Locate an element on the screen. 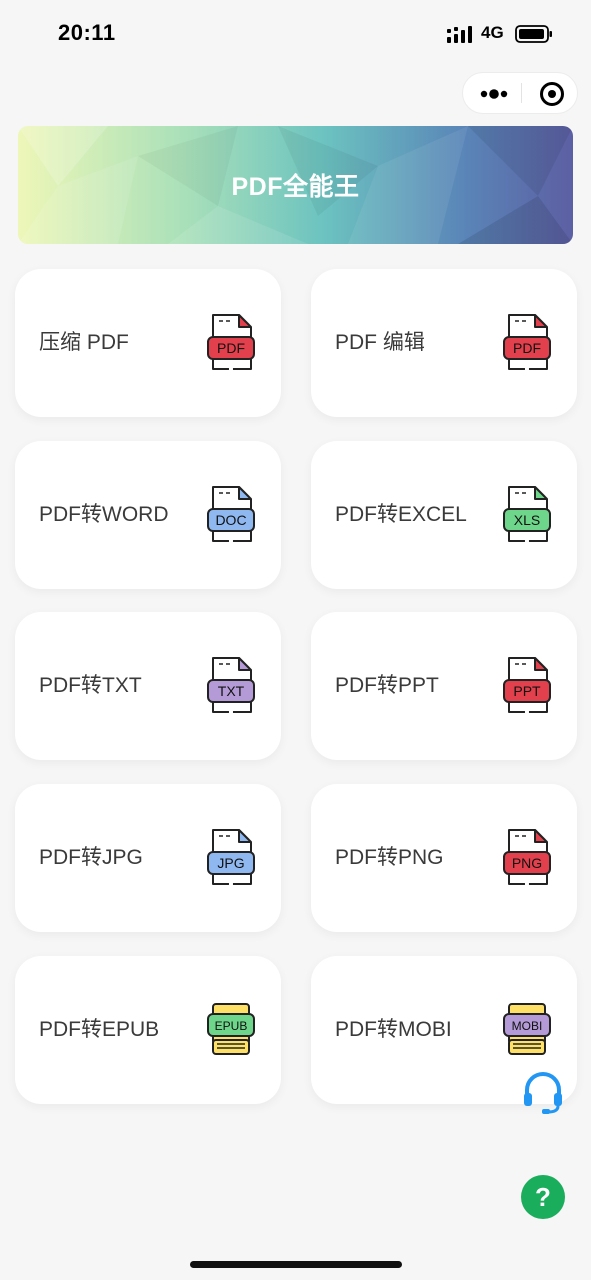 Image resolution: width=591 pixels, height=1280 pixels. app-banner: PDF全能王 is located at coordinates (295, 185).